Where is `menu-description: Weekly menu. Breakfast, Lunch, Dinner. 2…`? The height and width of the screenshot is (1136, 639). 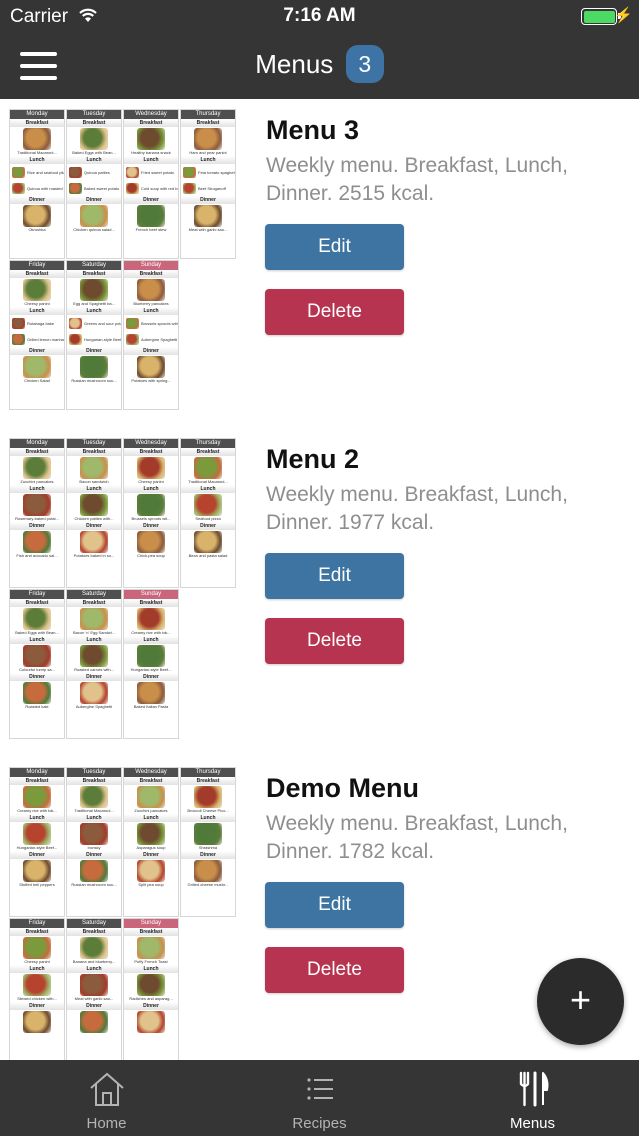
menu-description: Weekly menu. Breakfast, Lunch, Dinner. 2… is located at coordinates (417, 179).